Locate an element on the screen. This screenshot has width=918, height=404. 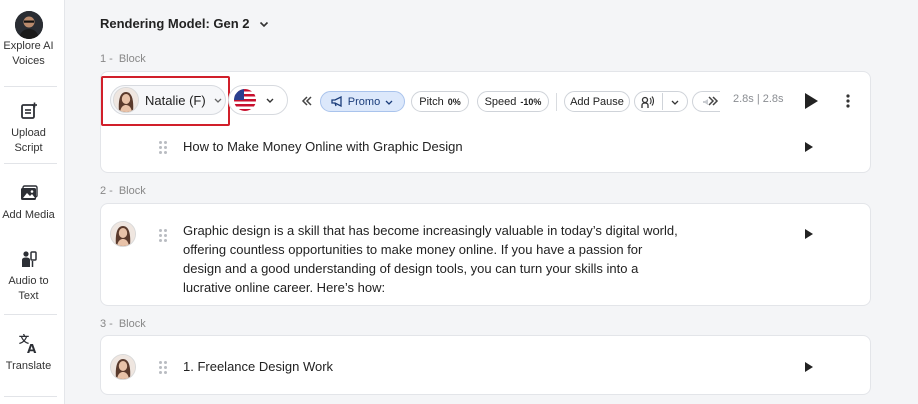
translate-icon: 文 A is located at coordinates (29, 344).